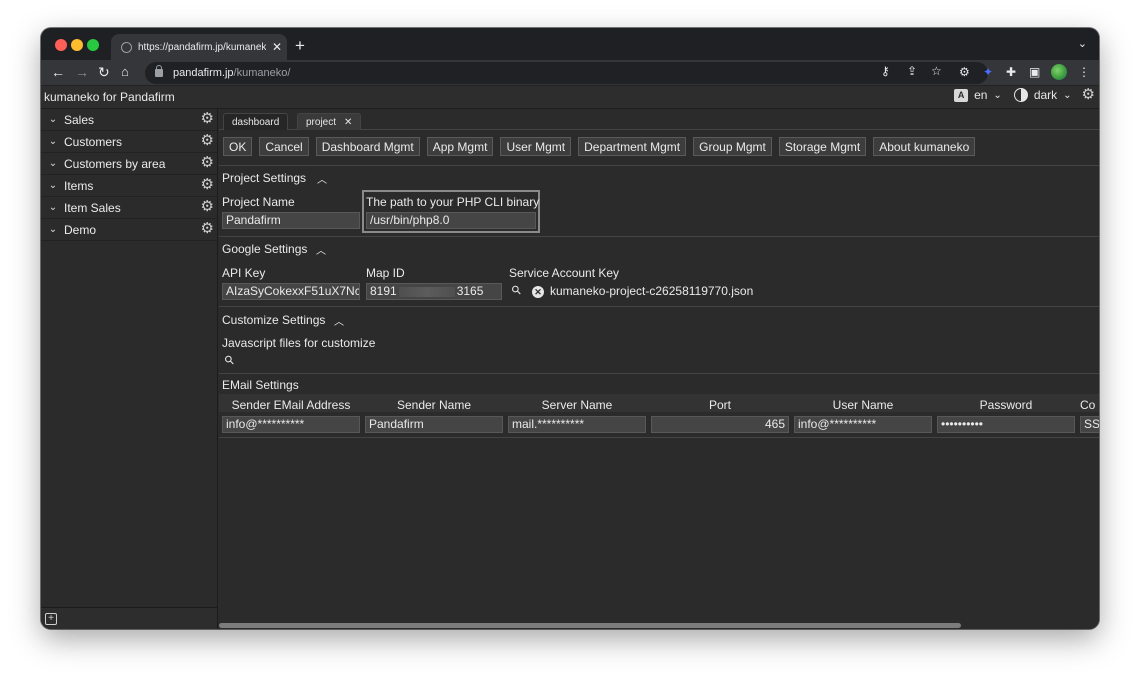 This screenshot has width=1140, height=683. Describe the element at coordinates (885, 71) in the screenshot. I see `key-icon: ⚷` at that location.